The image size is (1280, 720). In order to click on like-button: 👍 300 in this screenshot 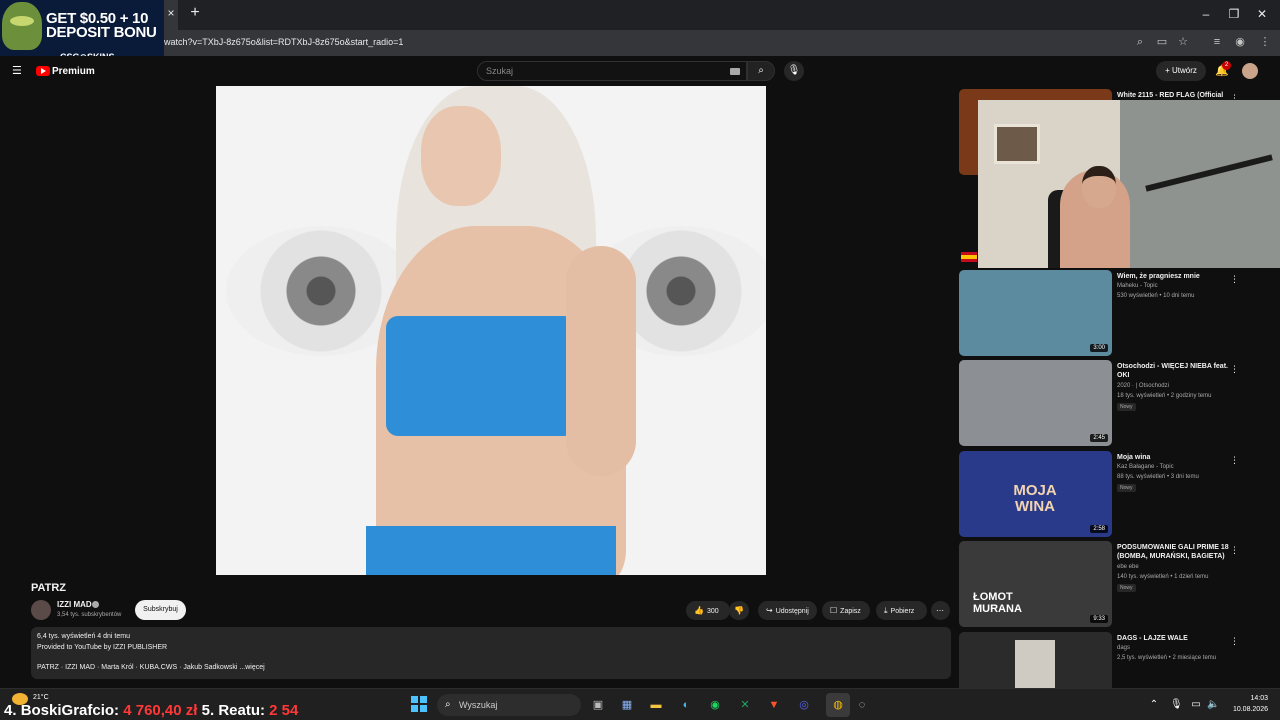, I will do `click(708, 610)`.